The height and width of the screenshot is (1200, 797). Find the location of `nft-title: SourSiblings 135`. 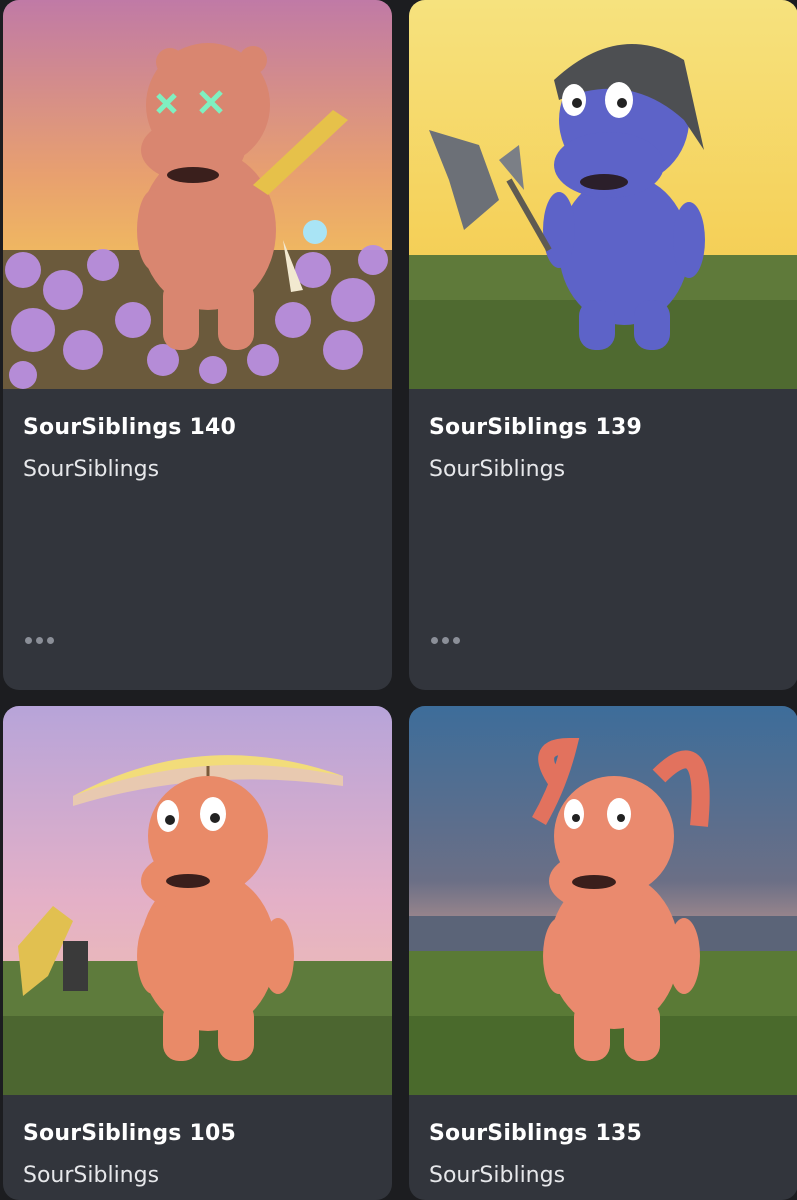

nft-title: SourSiblings 135 is located at coordinates (535, 1133).